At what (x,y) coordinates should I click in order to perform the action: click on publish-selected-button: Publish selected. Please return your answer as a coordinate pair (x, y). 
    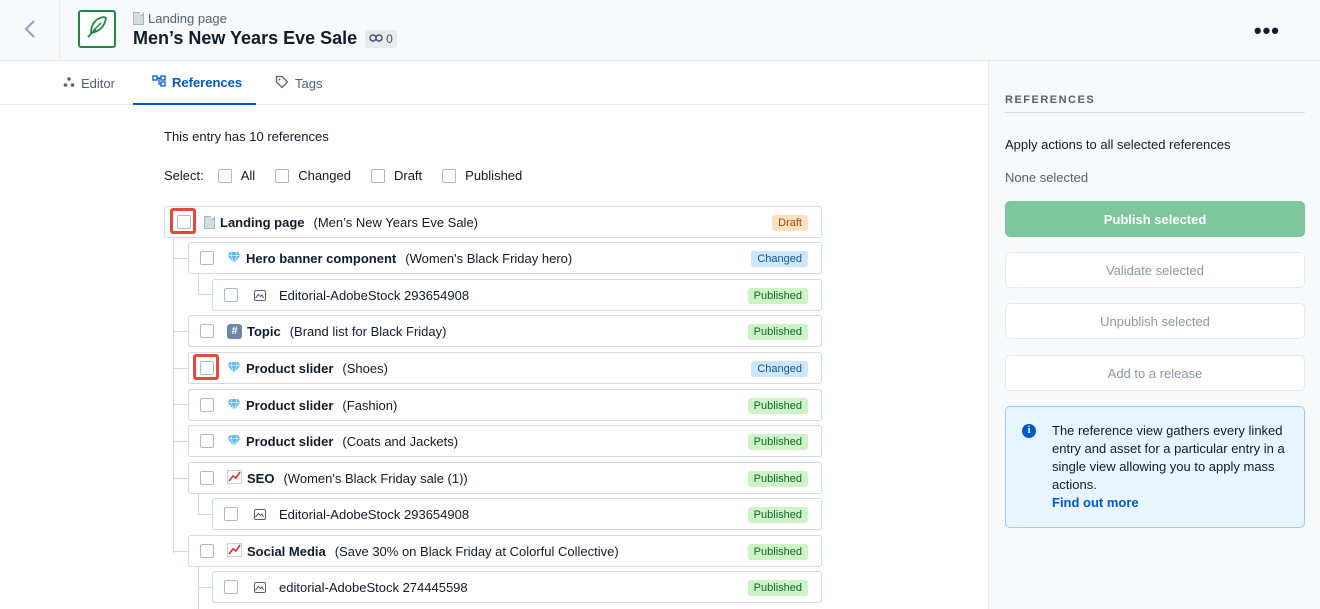
    Looking at the image, I should click on (1155, 219).